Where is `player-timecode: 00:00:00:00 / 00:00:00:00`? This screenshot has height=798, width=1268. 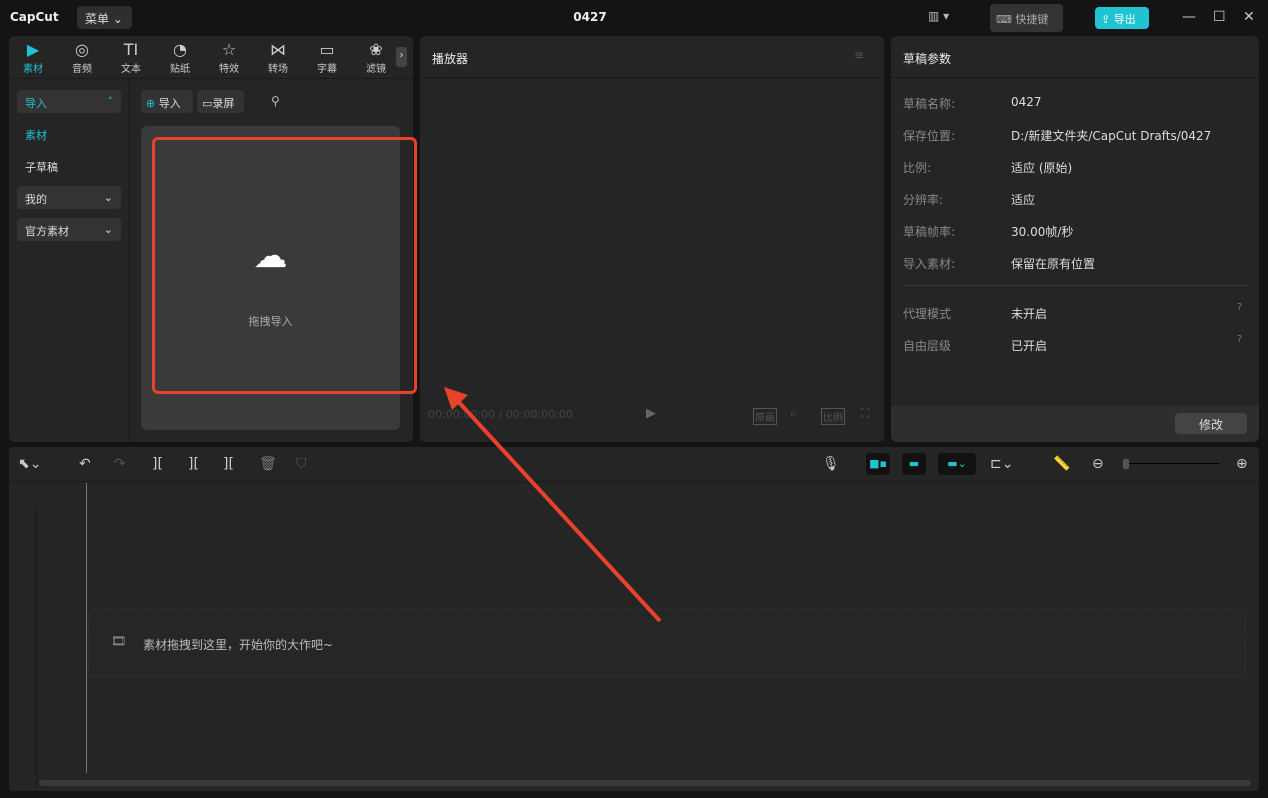 player-timecode: 00:00:00:00 / 00:00:00:00 is located at coordinates (500, 414).